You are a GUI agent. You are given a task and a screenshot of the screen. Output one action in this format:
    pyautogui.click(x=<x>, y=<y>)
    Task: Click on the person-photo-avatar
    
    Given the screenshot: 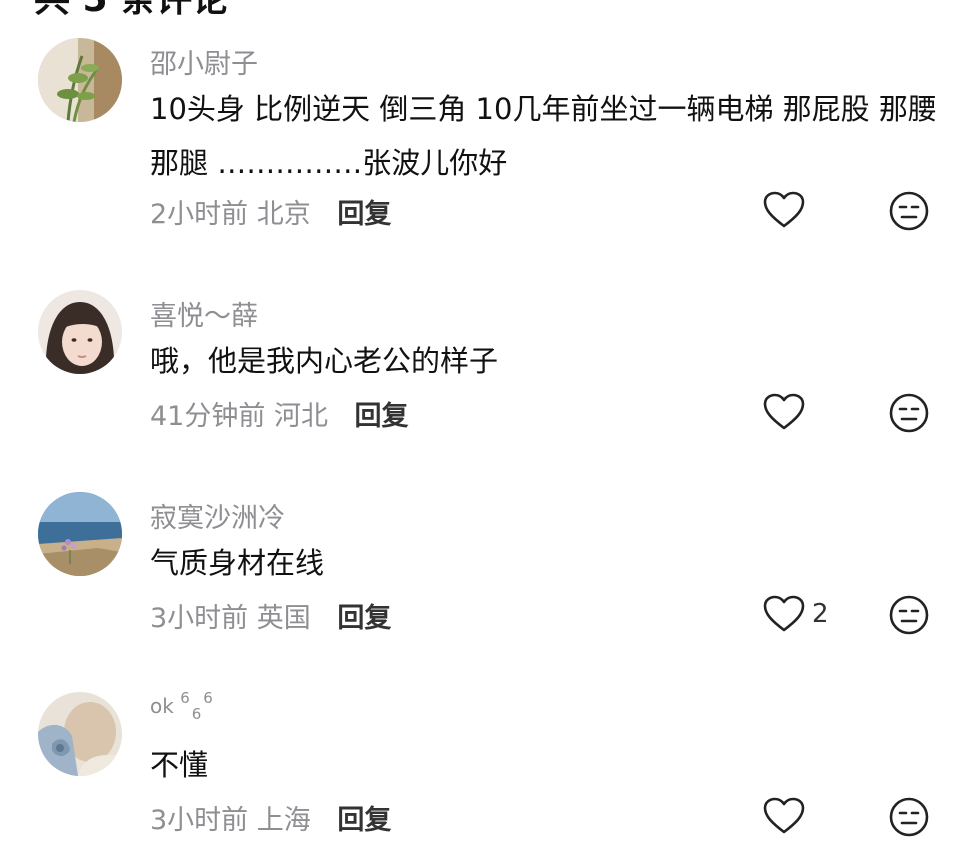 What is the action you would take?
    pyautogui.click(x=80, y=734)
    